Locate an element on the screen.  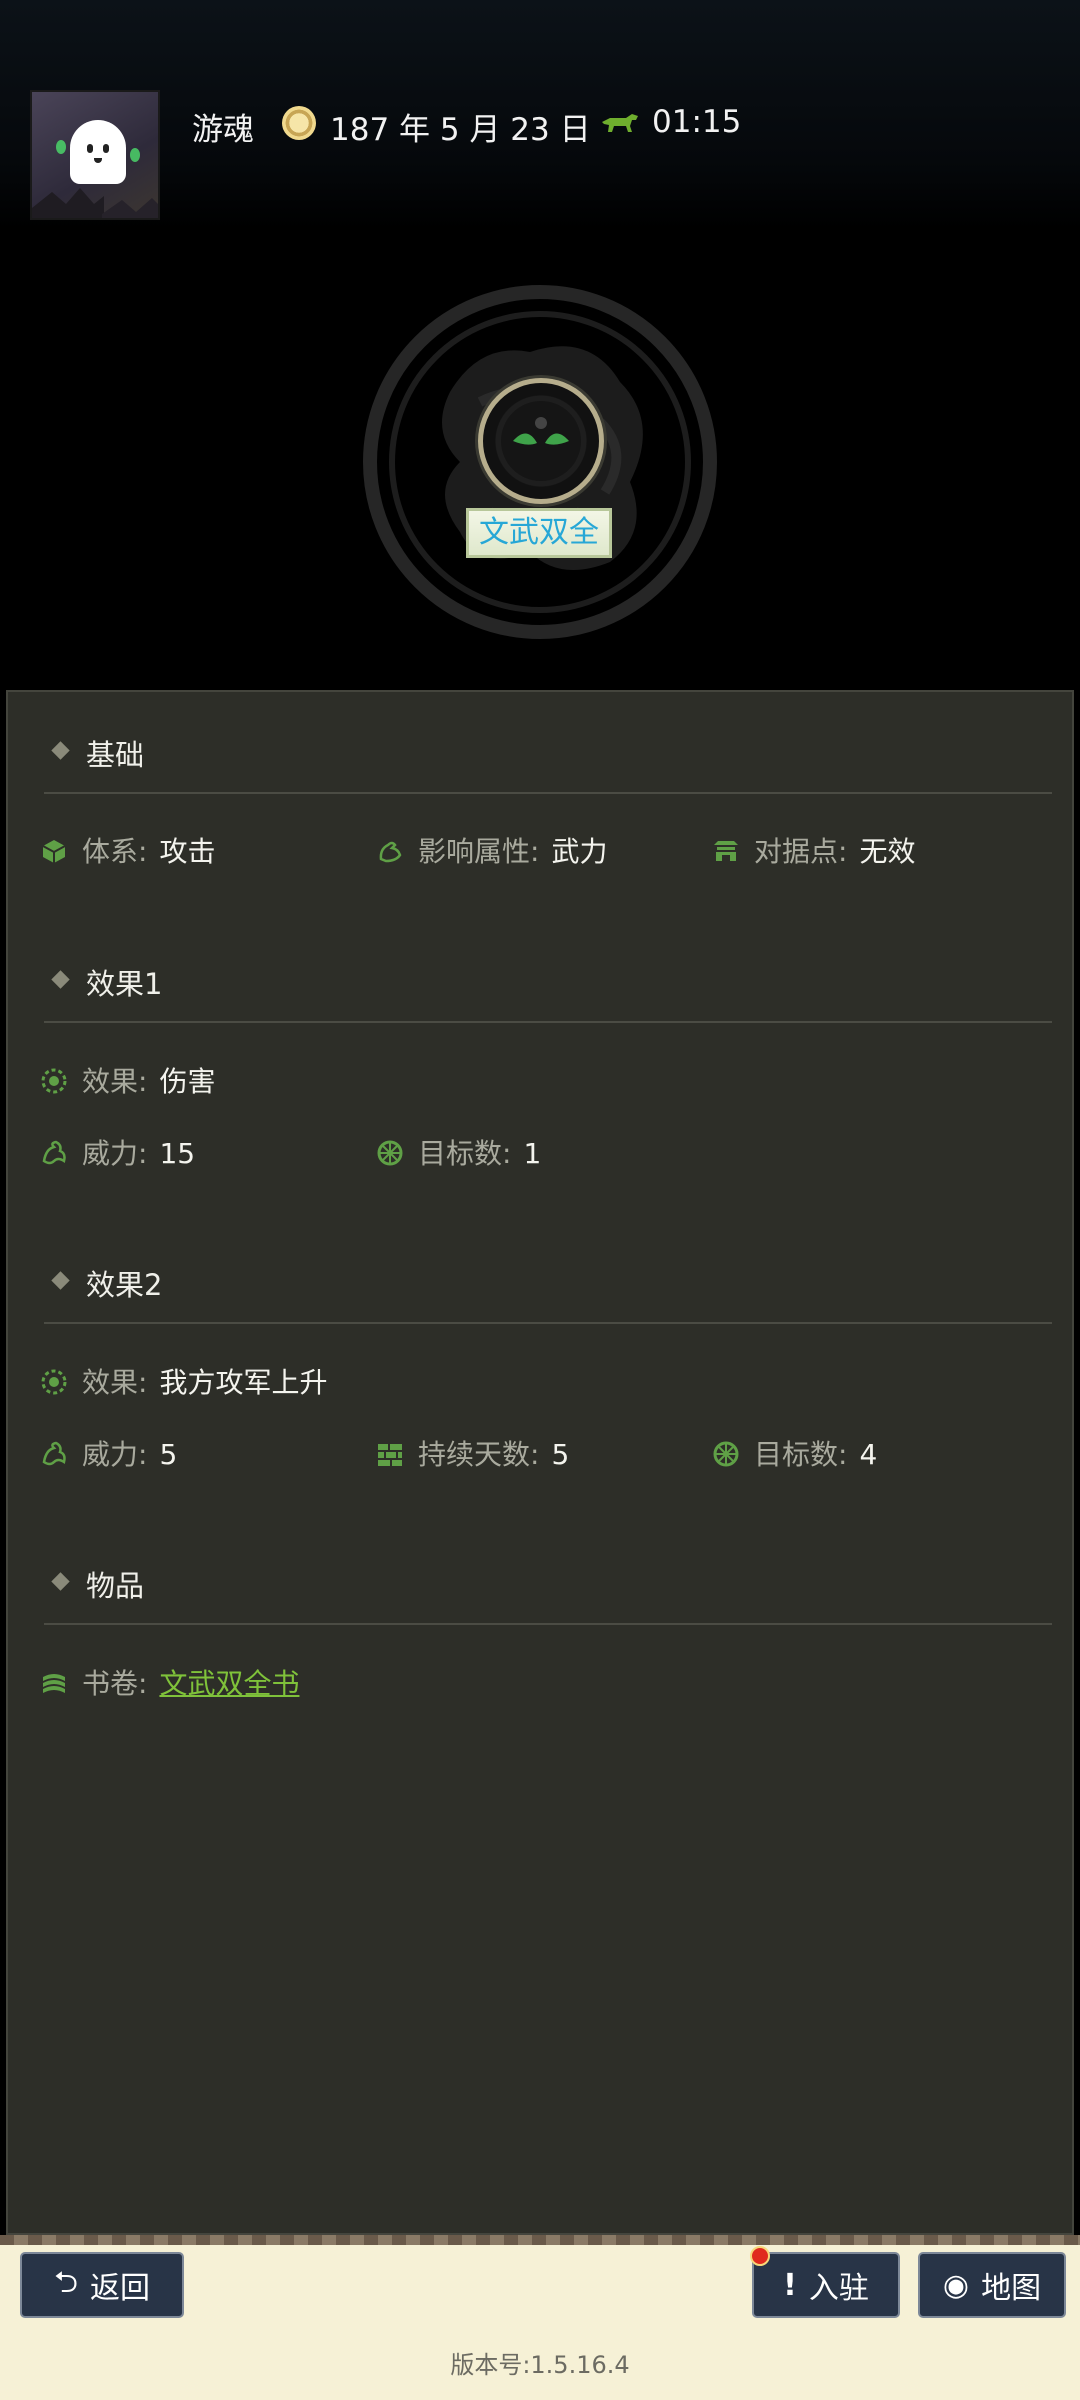
wall-icon is located at coordinates (390, 1455).